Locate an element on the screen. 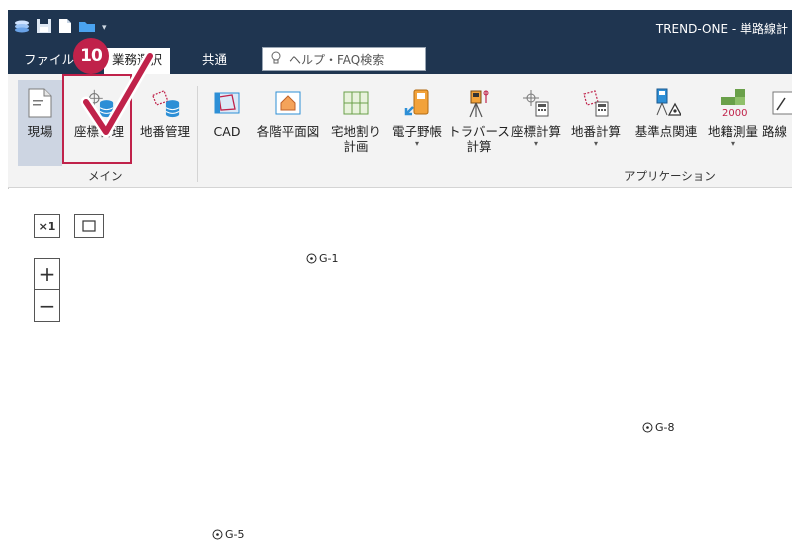 The image size is (792, 555). lot-planning-label: 宅地割り 計画 is located at coordinates (355, 139).